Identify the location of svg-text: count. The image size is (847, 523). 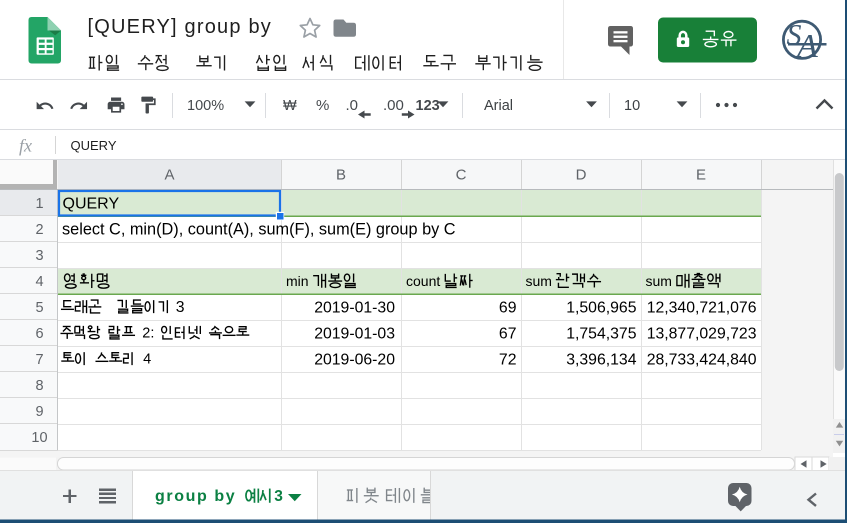
(423, 281).